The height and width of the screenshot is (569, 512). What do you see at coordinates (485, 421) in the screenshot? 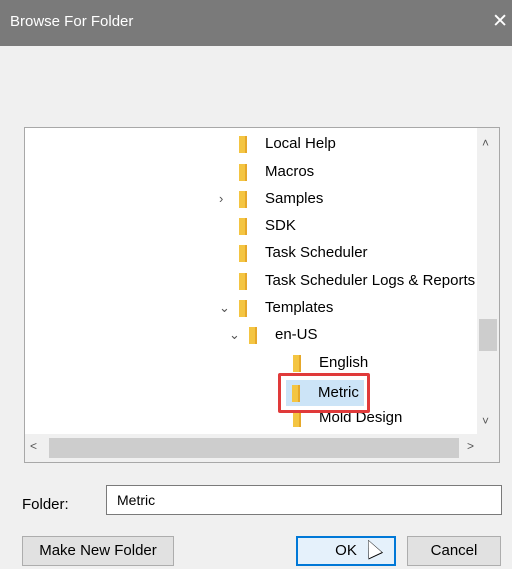
I see `scroll-down-icon: ˅` at bounding box center [485, 421].